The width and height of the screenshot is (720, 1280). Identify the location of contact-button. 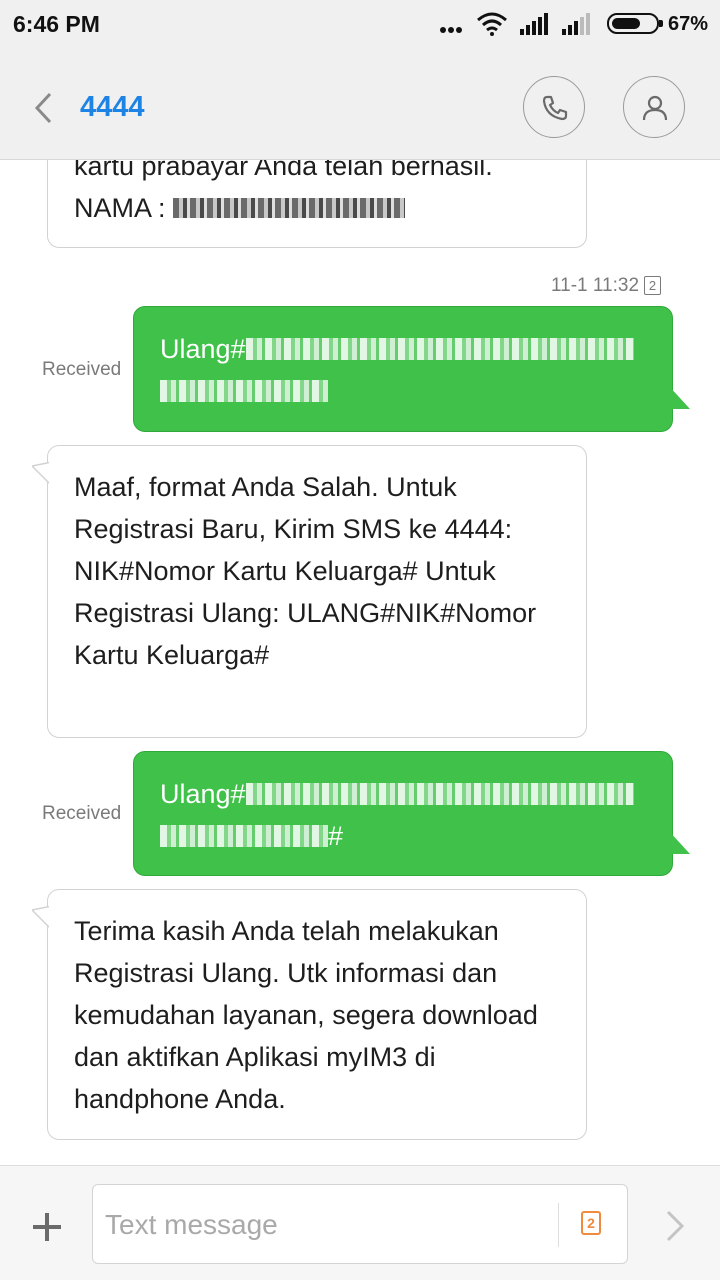
(654, 107).